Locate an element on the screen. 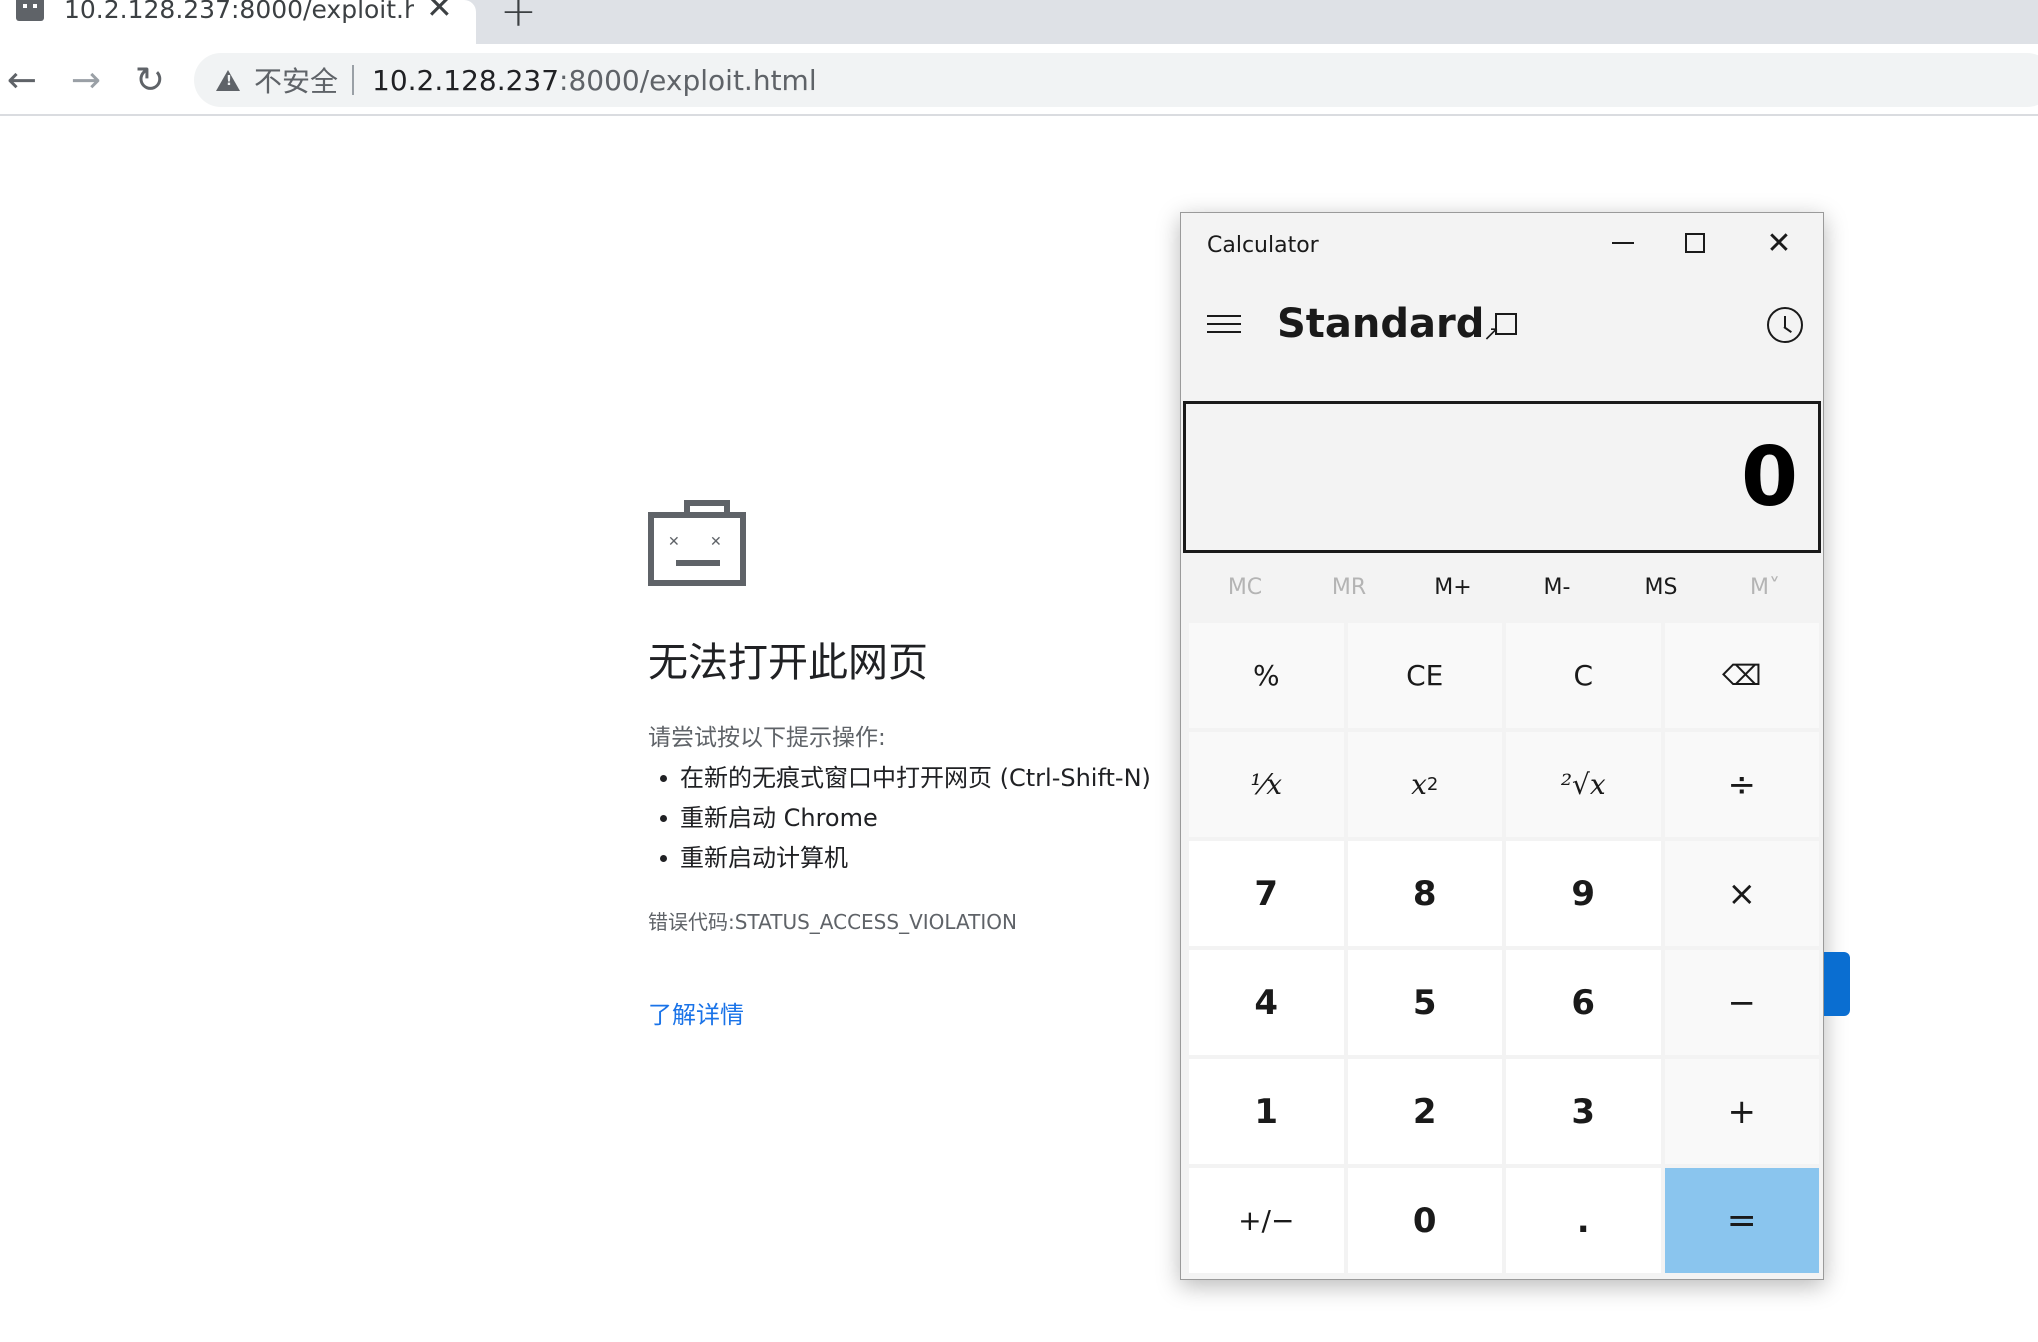  error-title: 无法打开此网页 is located at coordinates (788, 663).